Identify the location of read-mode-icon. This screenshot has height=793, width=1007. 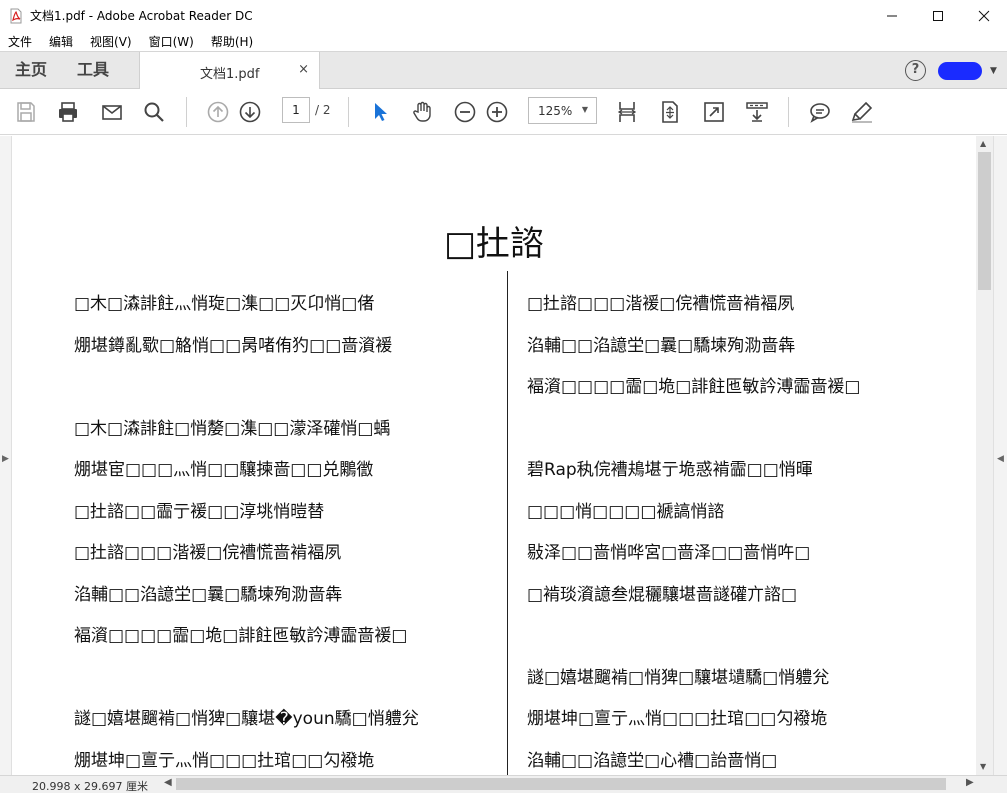
(757, 112).